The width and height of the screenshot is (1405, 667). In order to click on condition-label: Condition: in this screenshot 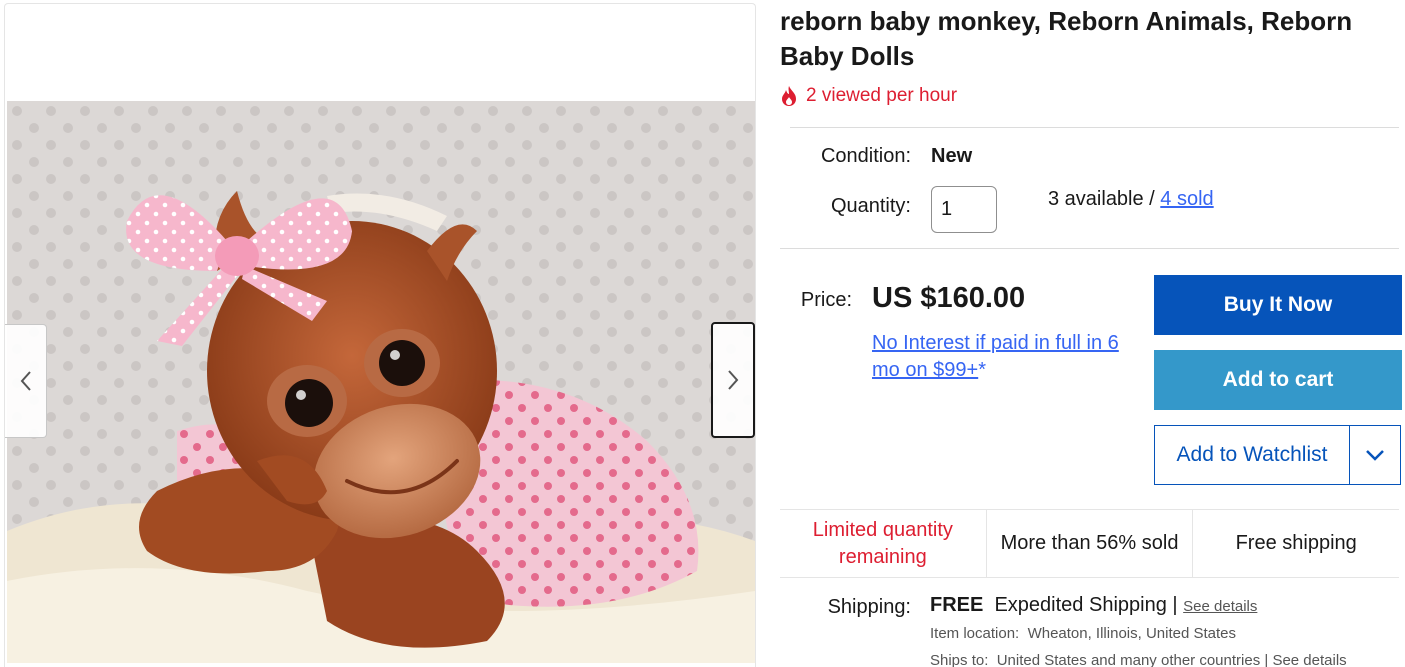, I will do `click(865, 156)`.